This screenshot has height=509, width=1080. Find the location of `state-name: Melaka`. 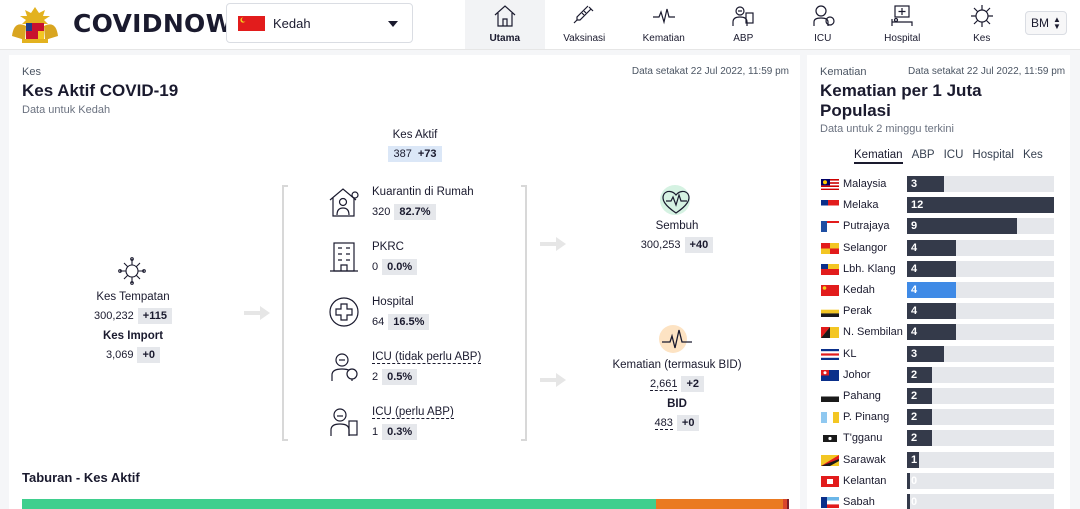

state-name: Melaka is located at coordinates (861, 205).